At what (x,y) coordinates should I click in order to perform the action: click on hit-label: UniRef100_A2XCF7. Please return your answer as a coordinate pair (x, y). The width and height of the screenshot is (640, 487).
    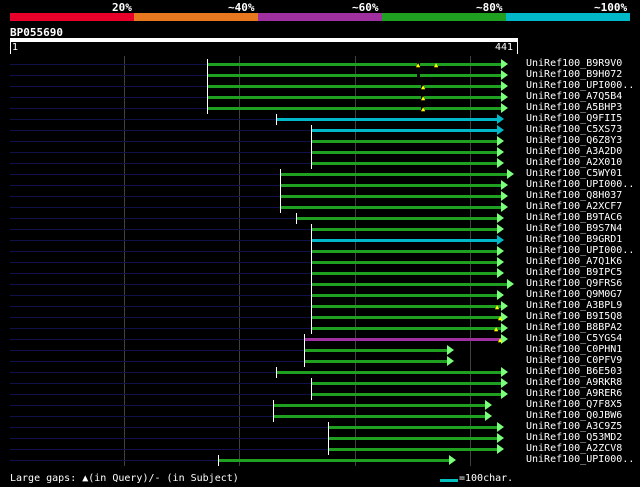
    Looking at the image, I should click on (574, 206).